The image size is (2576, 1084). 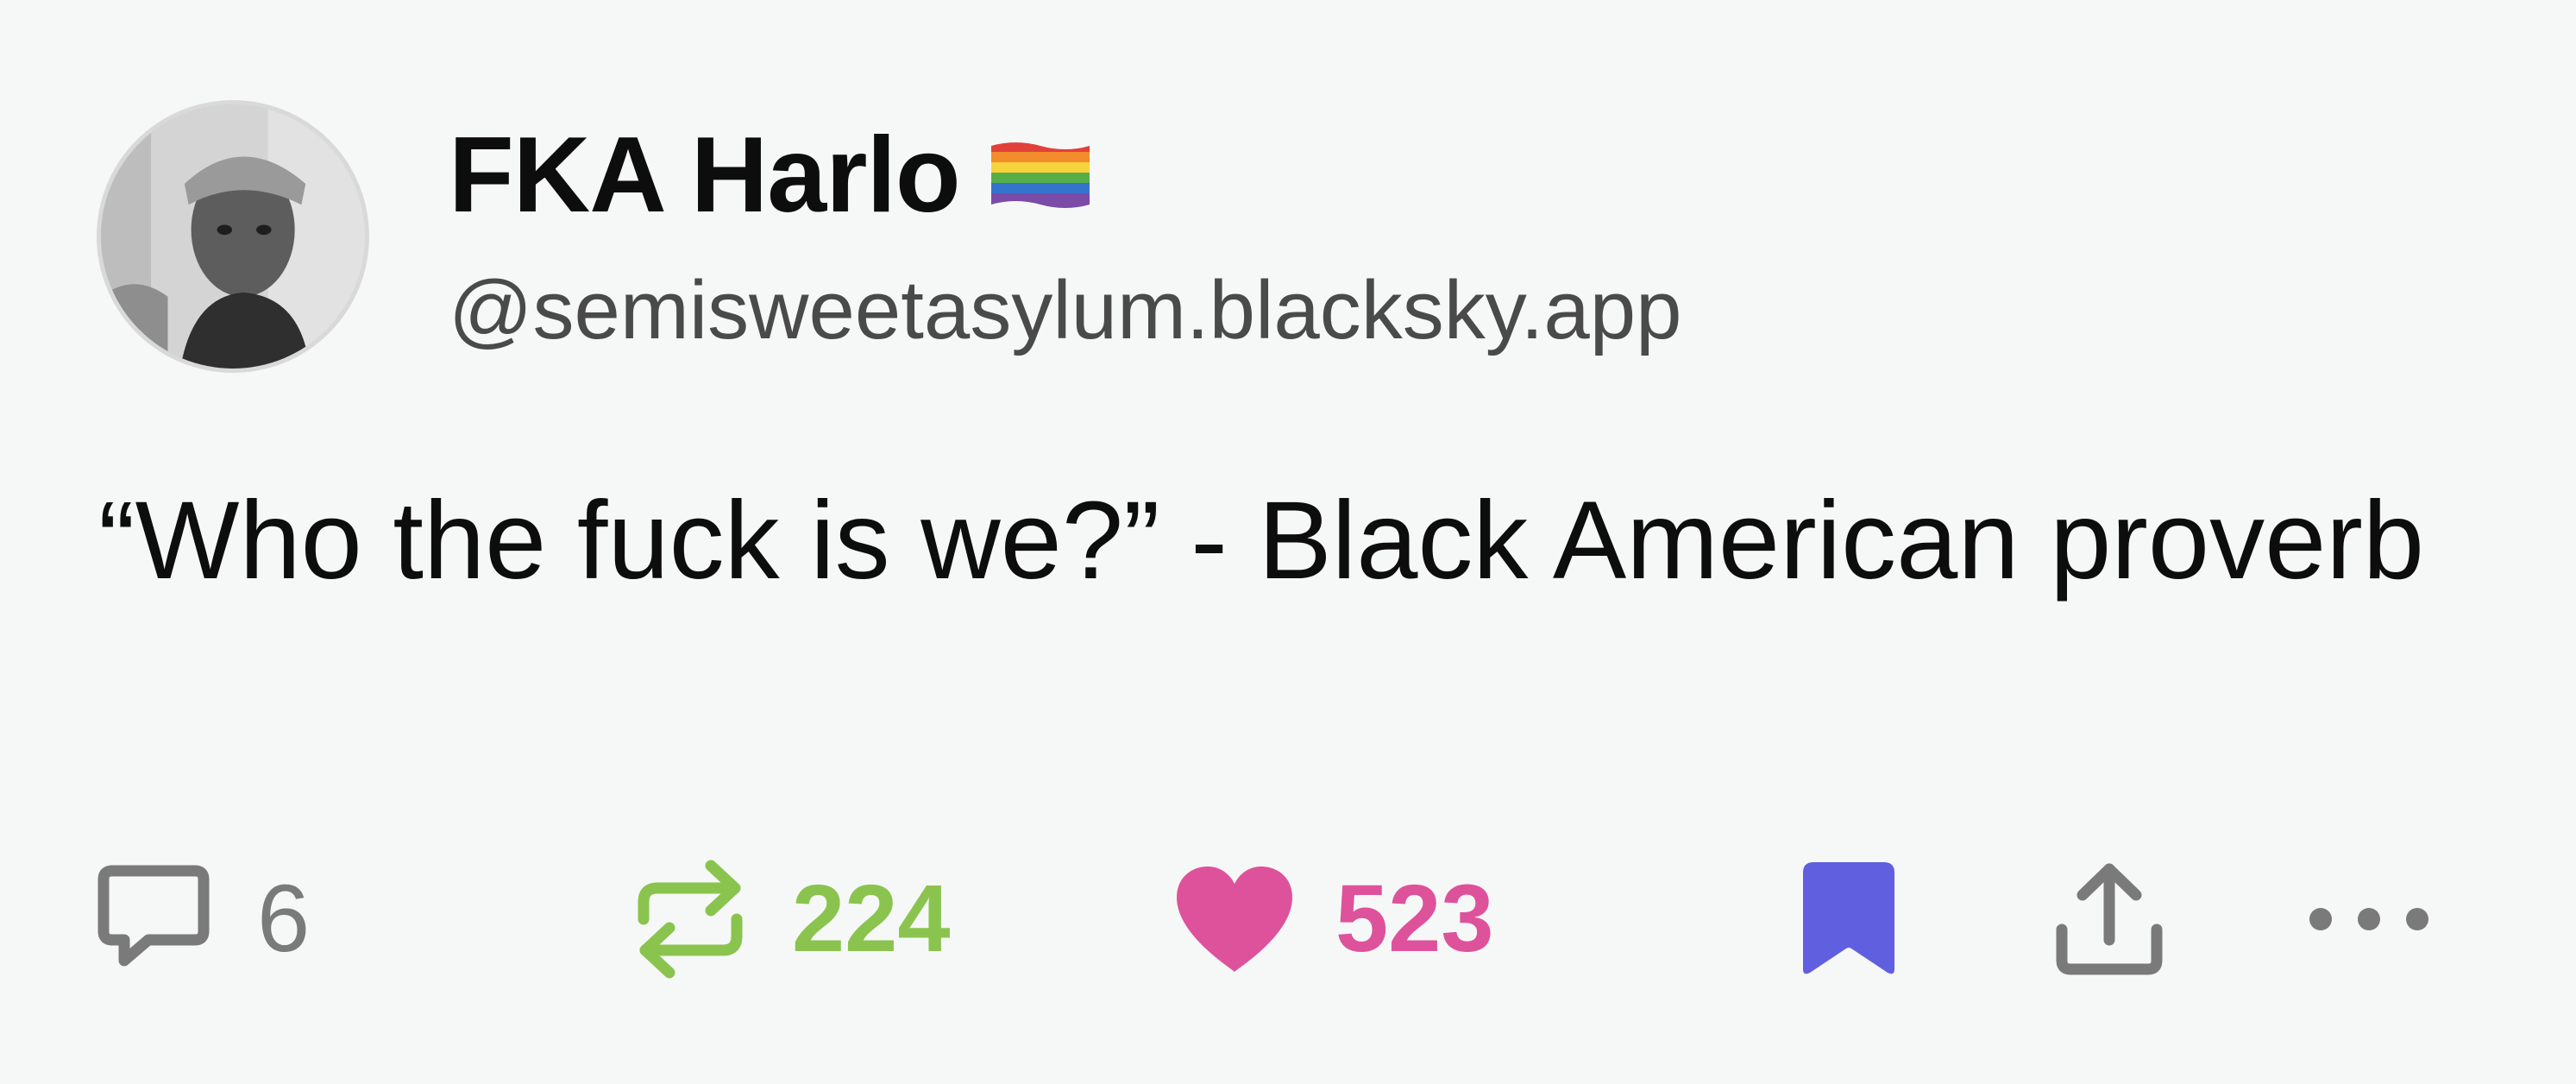 I want to click on avatar, so click(x=233, y=237).